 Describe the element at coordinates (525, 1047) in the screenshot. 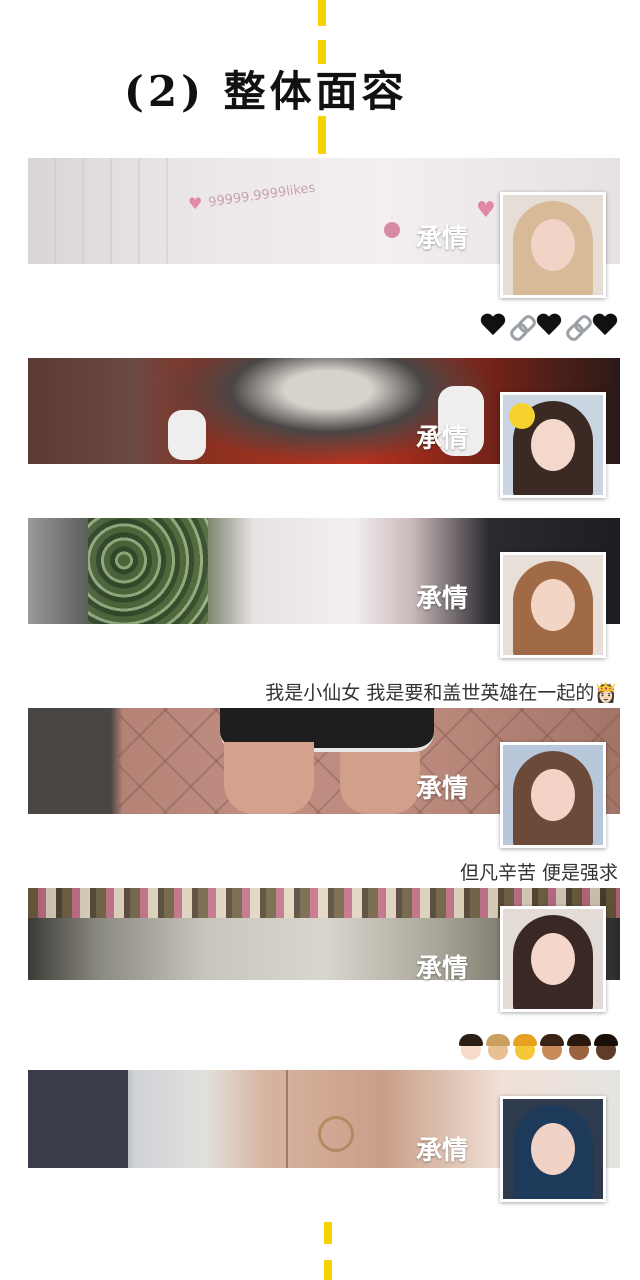

I see `princess-icon` at that location.